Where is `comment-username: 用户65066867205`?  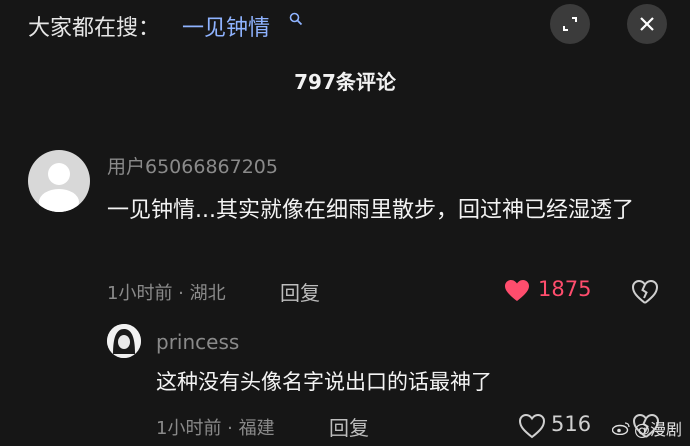
comment-username: 用户65066867205 is located at coordinates (192, 165).